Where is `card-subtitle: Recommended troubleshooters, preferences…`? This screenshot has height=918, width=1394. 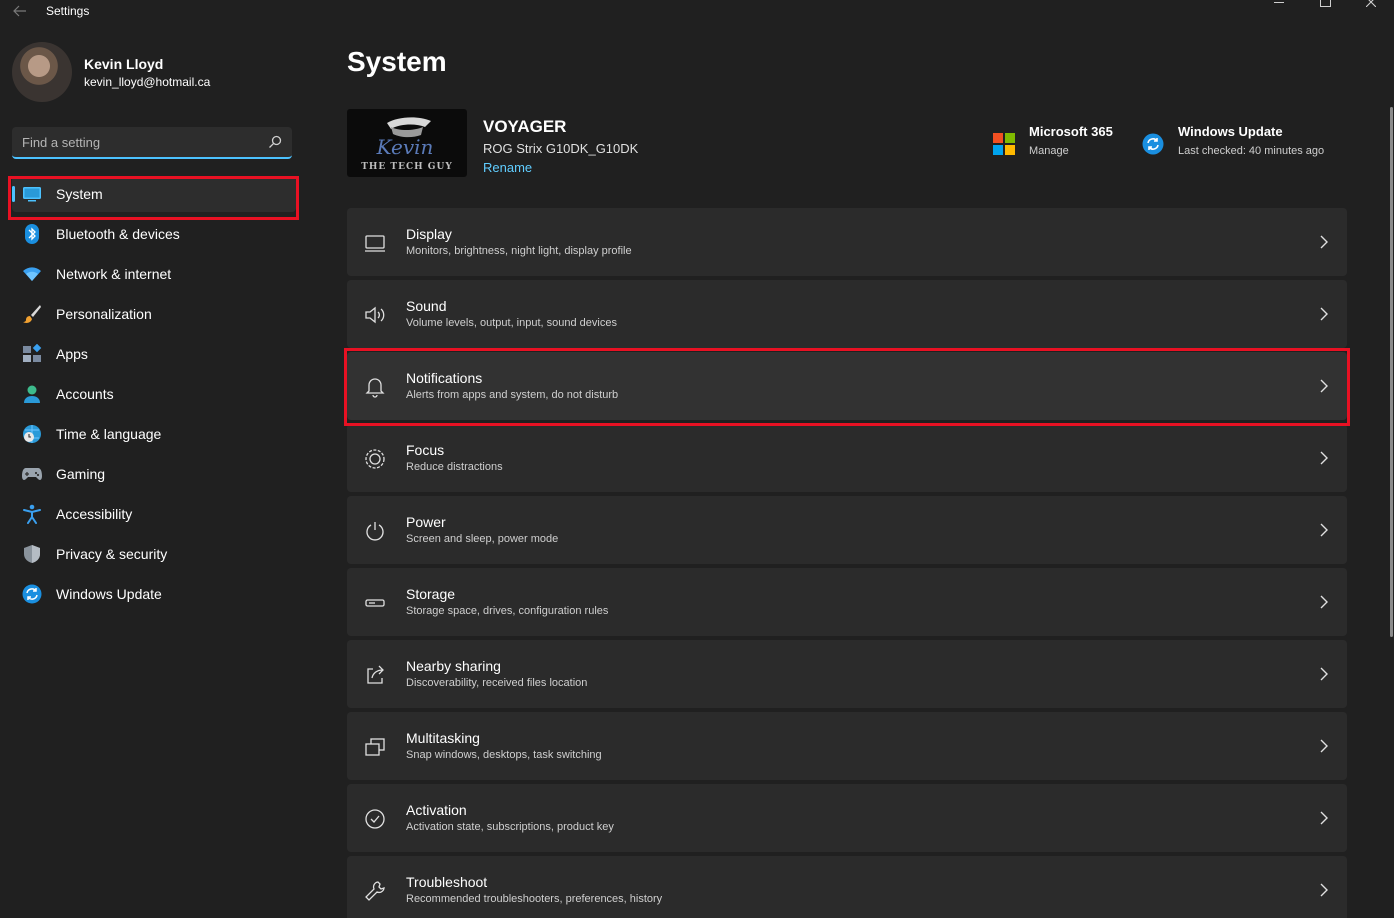 card-subtitle: Recommended troubleshooters, preferences… is located at coordinates (534, 899).